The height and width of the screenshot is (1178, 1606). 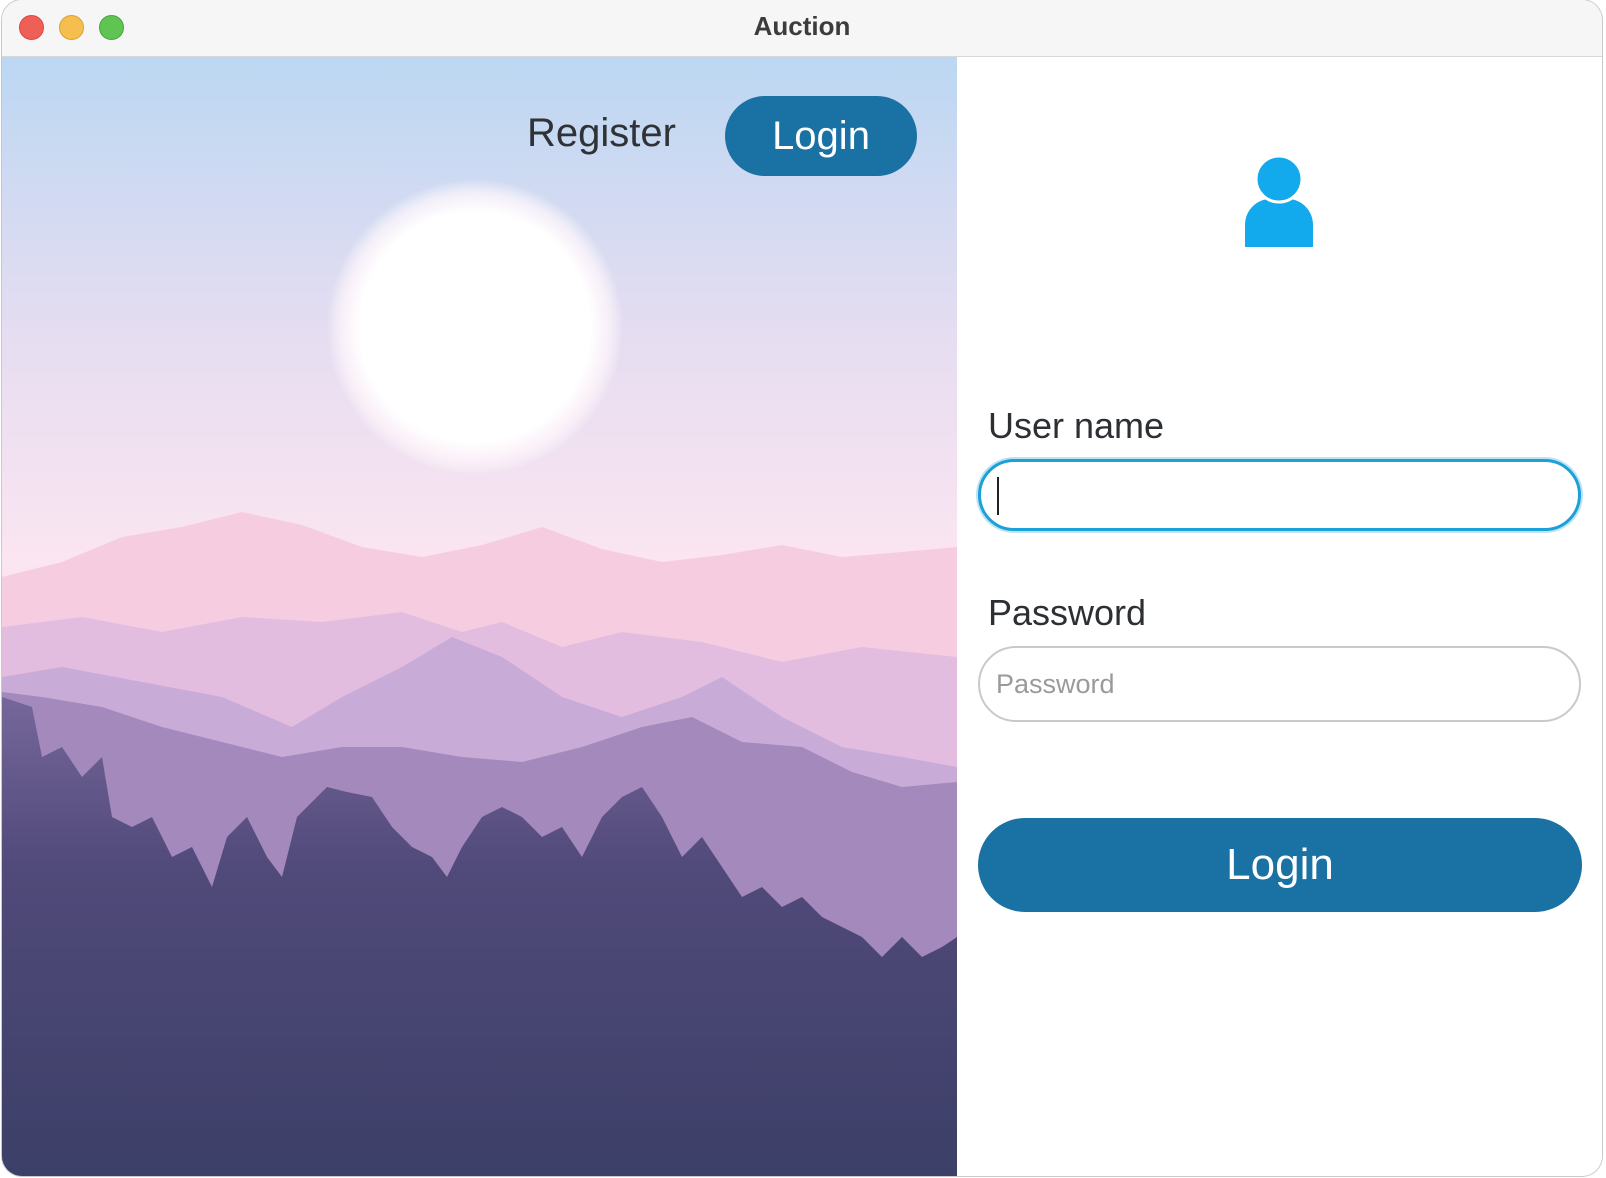 What do you see at coordinates (1279, 201) in the screenshot?
I see `user-icon` at bounding box center [1279, 201].